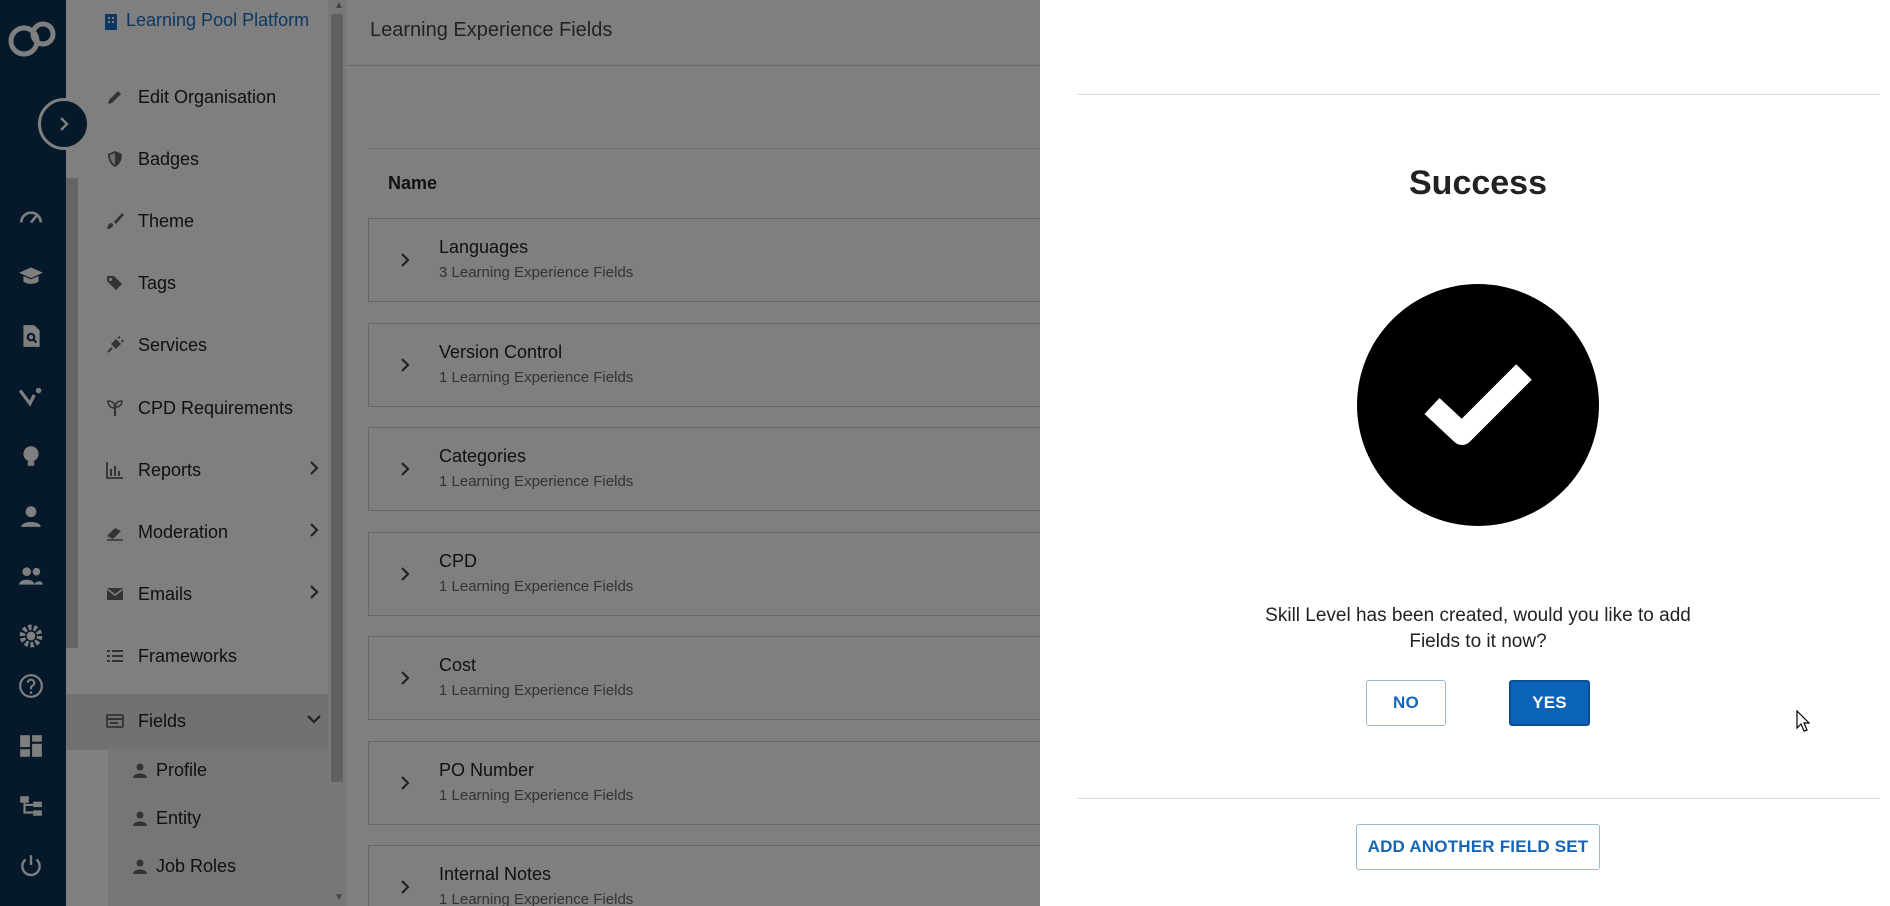  I want to click on dialog-title: Success, so click(1478, 183).